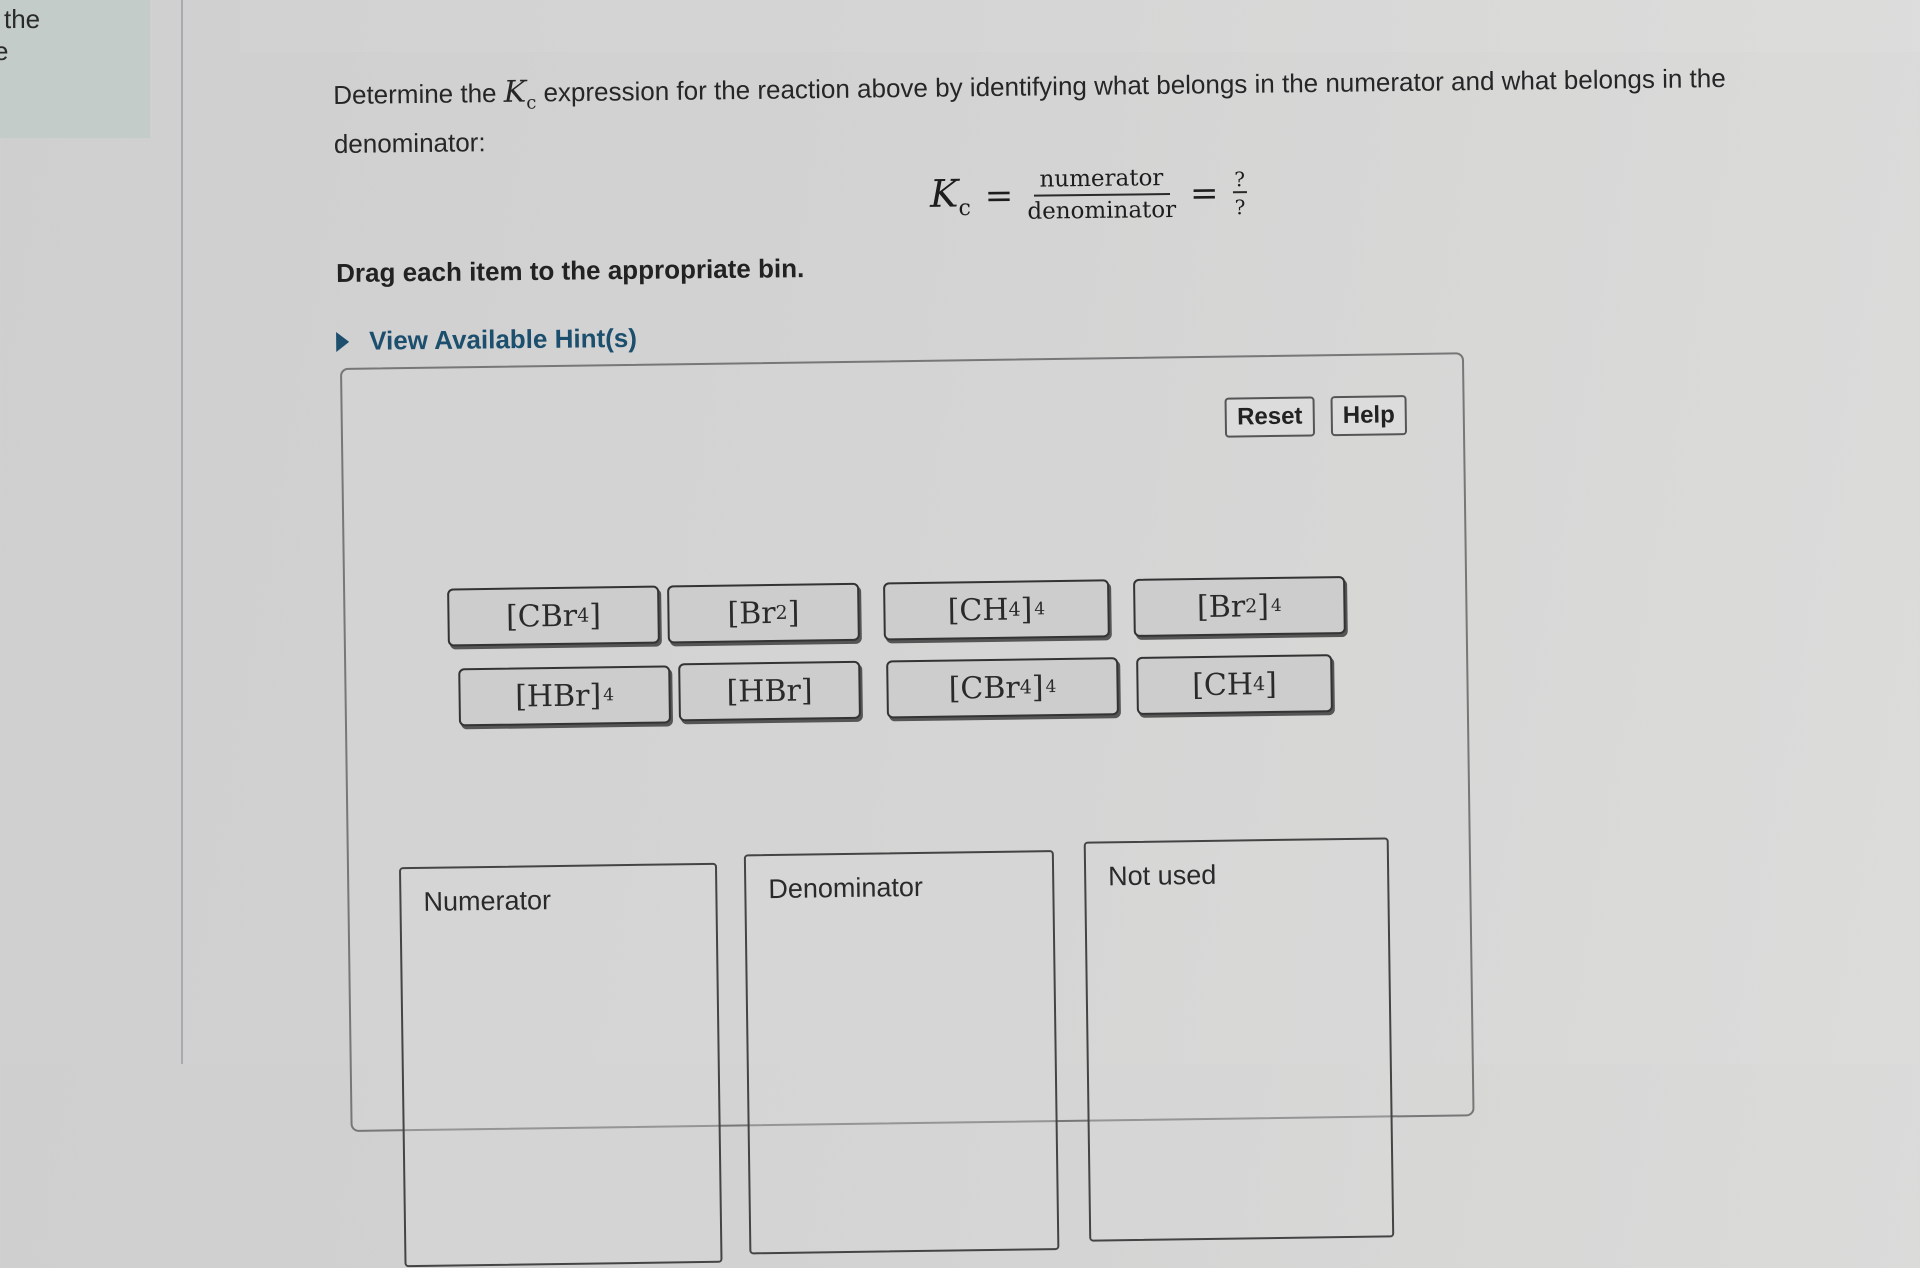 Image resolution: width=1920 pixels, height=1268 pixels. I want to click on draggable-token: [Br 2] 4, so click(1239, 606).